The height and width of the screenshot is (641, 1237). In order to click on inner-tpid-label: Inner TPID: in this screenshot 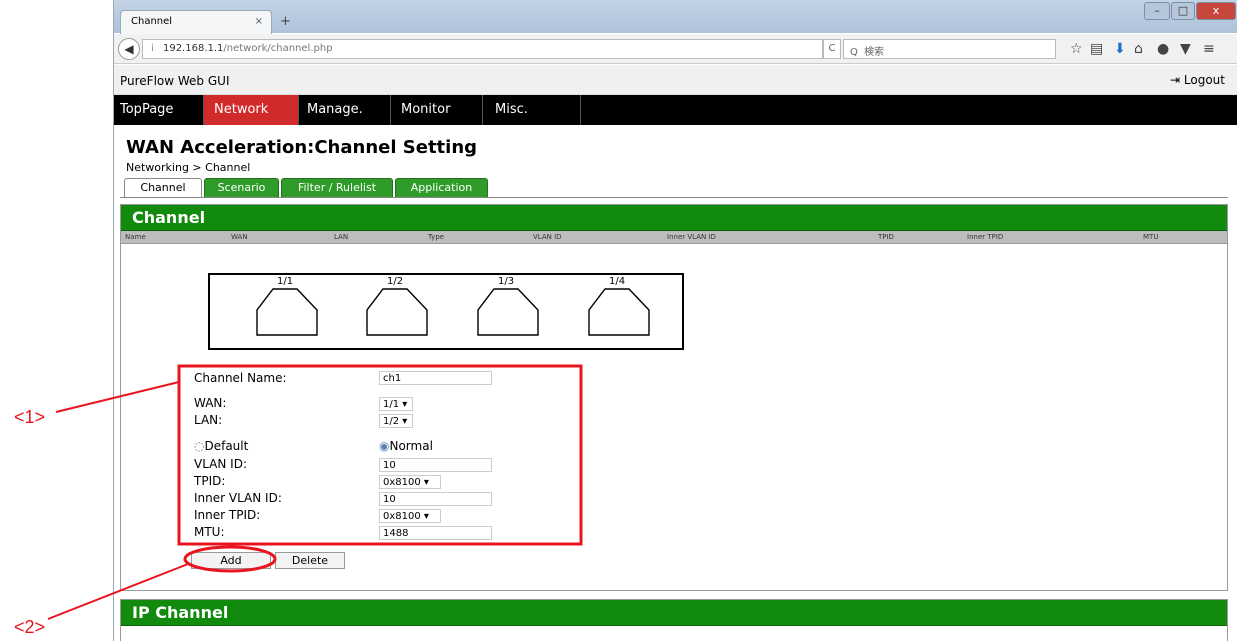, I will do `click(227, 515)`.